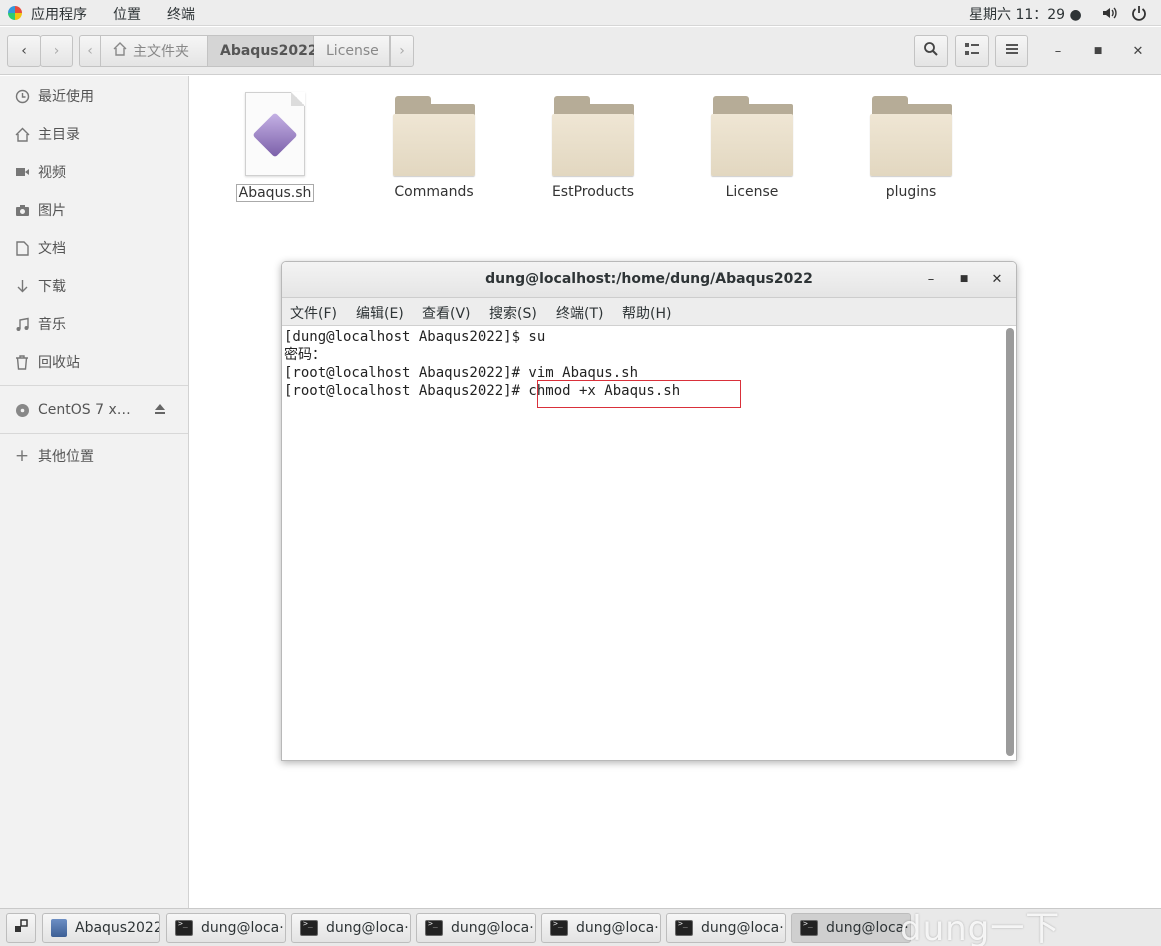  I want to click on sidebar-item-music: 音乐, so click(94, 324).